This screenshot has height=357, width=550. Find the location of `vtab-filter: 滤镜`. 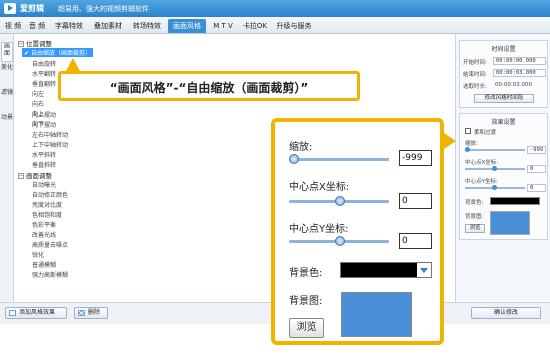

vtab-filter: 滤镜 is located at coordinates (7, 99).